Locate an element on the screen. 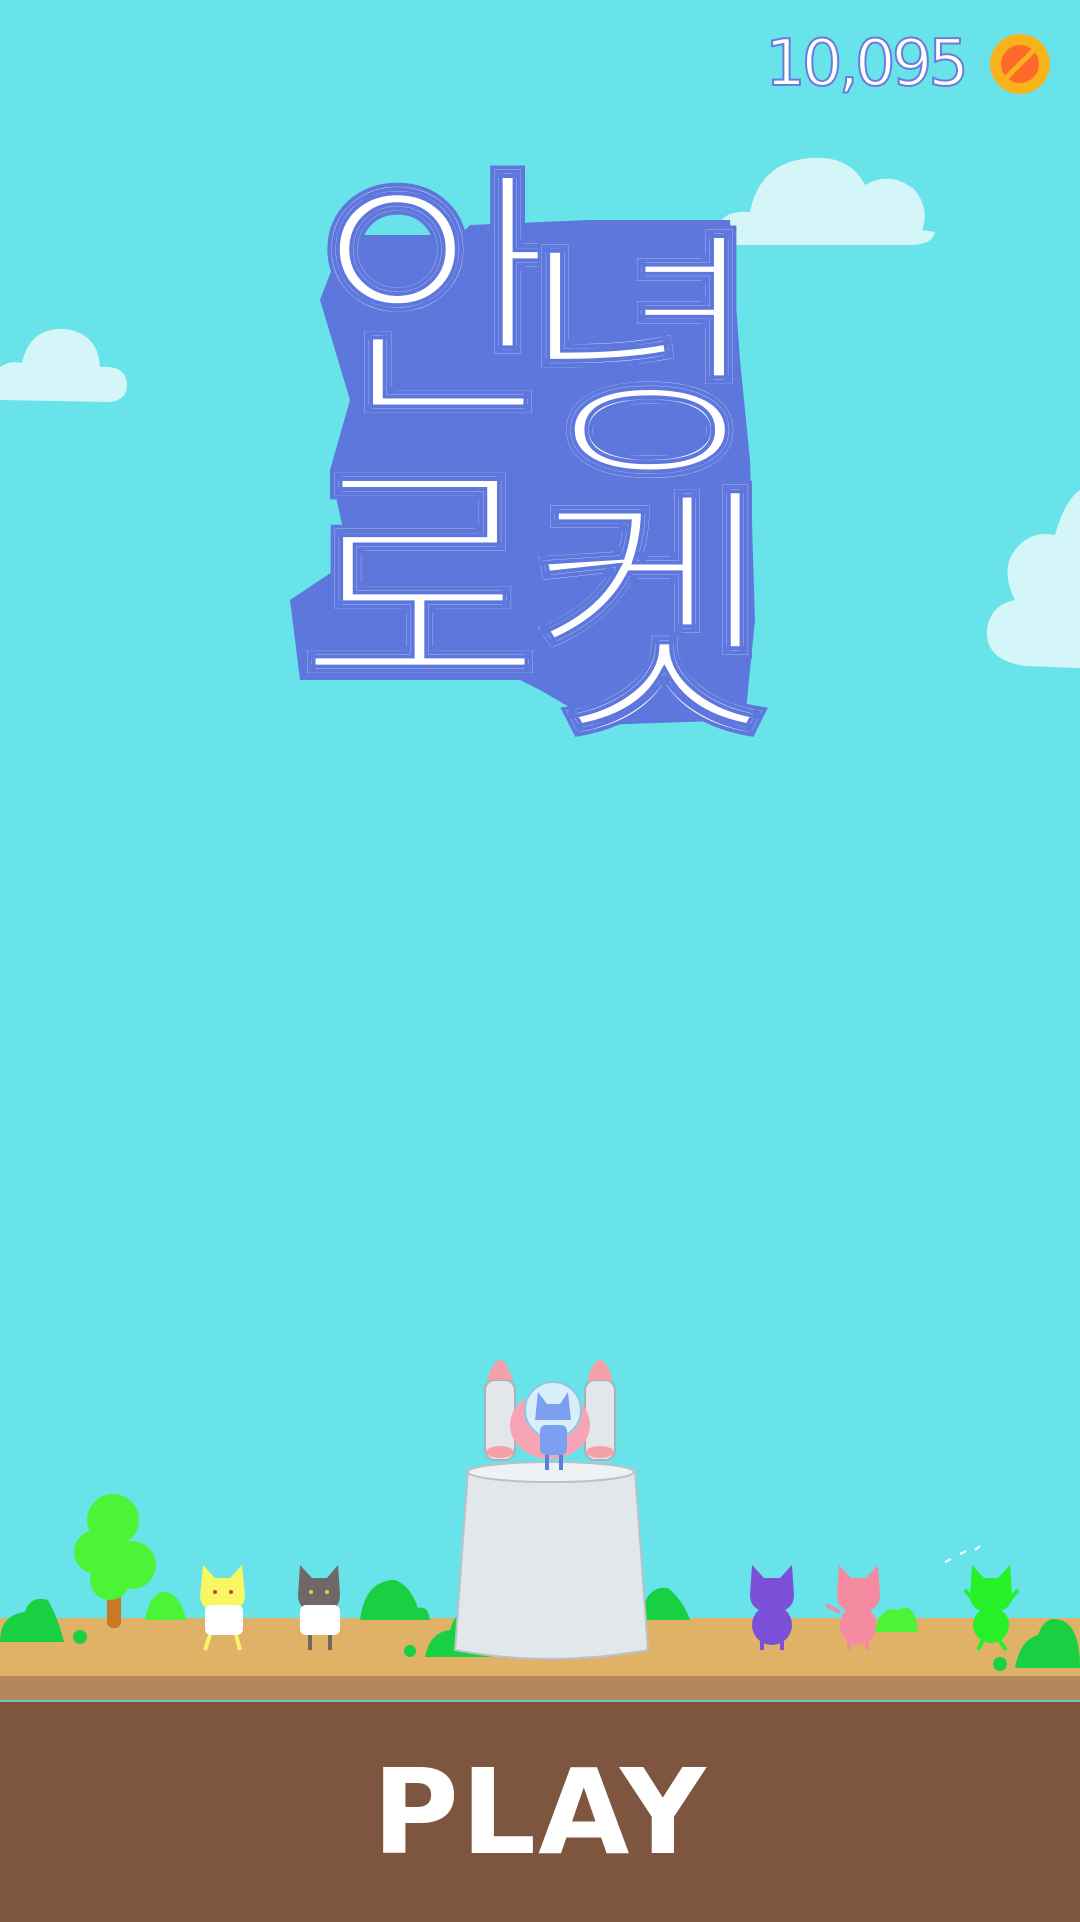 The image size is (1080, 1922). gray-cat-scientist is located at coordinates (319, 1607).